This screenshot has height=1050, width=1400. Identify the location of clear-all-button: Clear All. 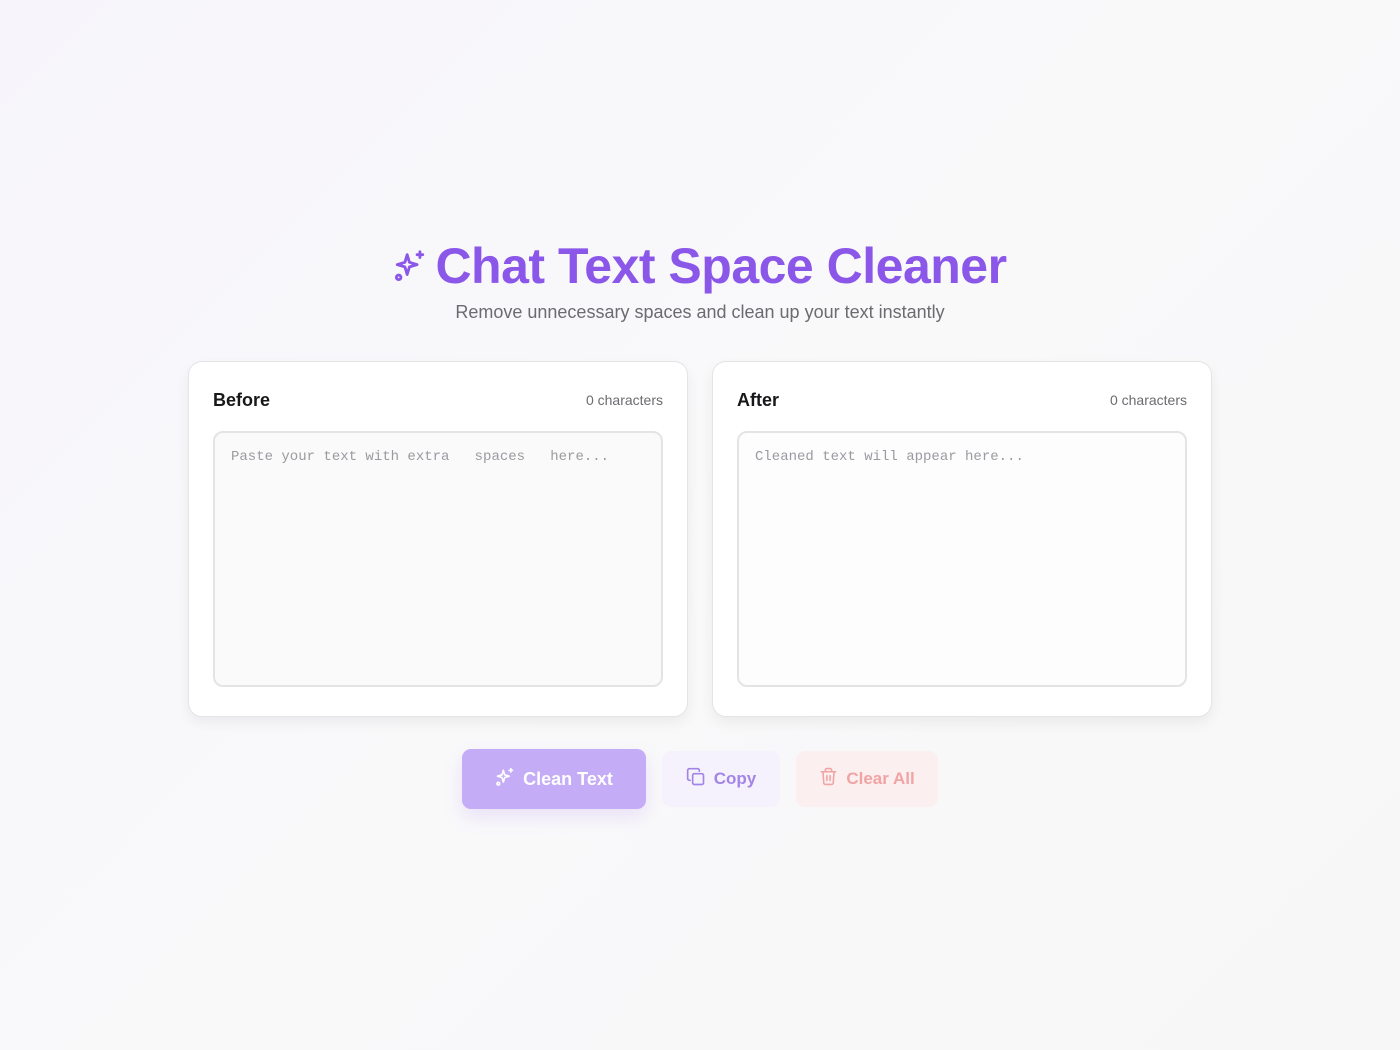
(867, 779).